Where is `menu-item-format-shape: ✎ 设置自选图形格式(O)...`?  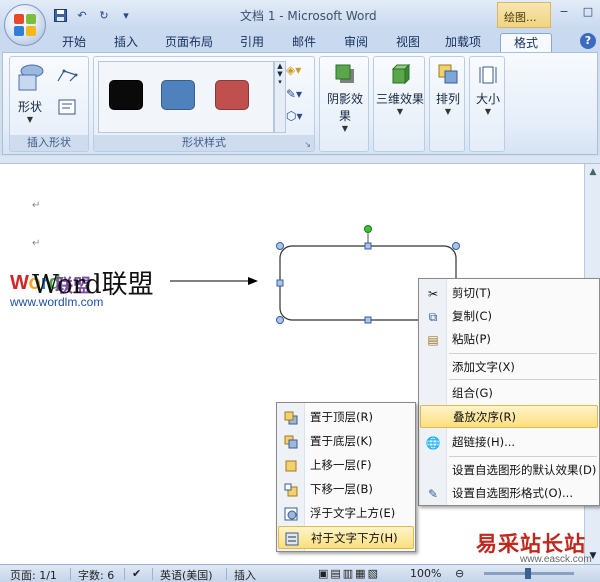 menu-item-format-shape: ✎ 设置自选图形格式(O)... is located at coordinates (510, 493).